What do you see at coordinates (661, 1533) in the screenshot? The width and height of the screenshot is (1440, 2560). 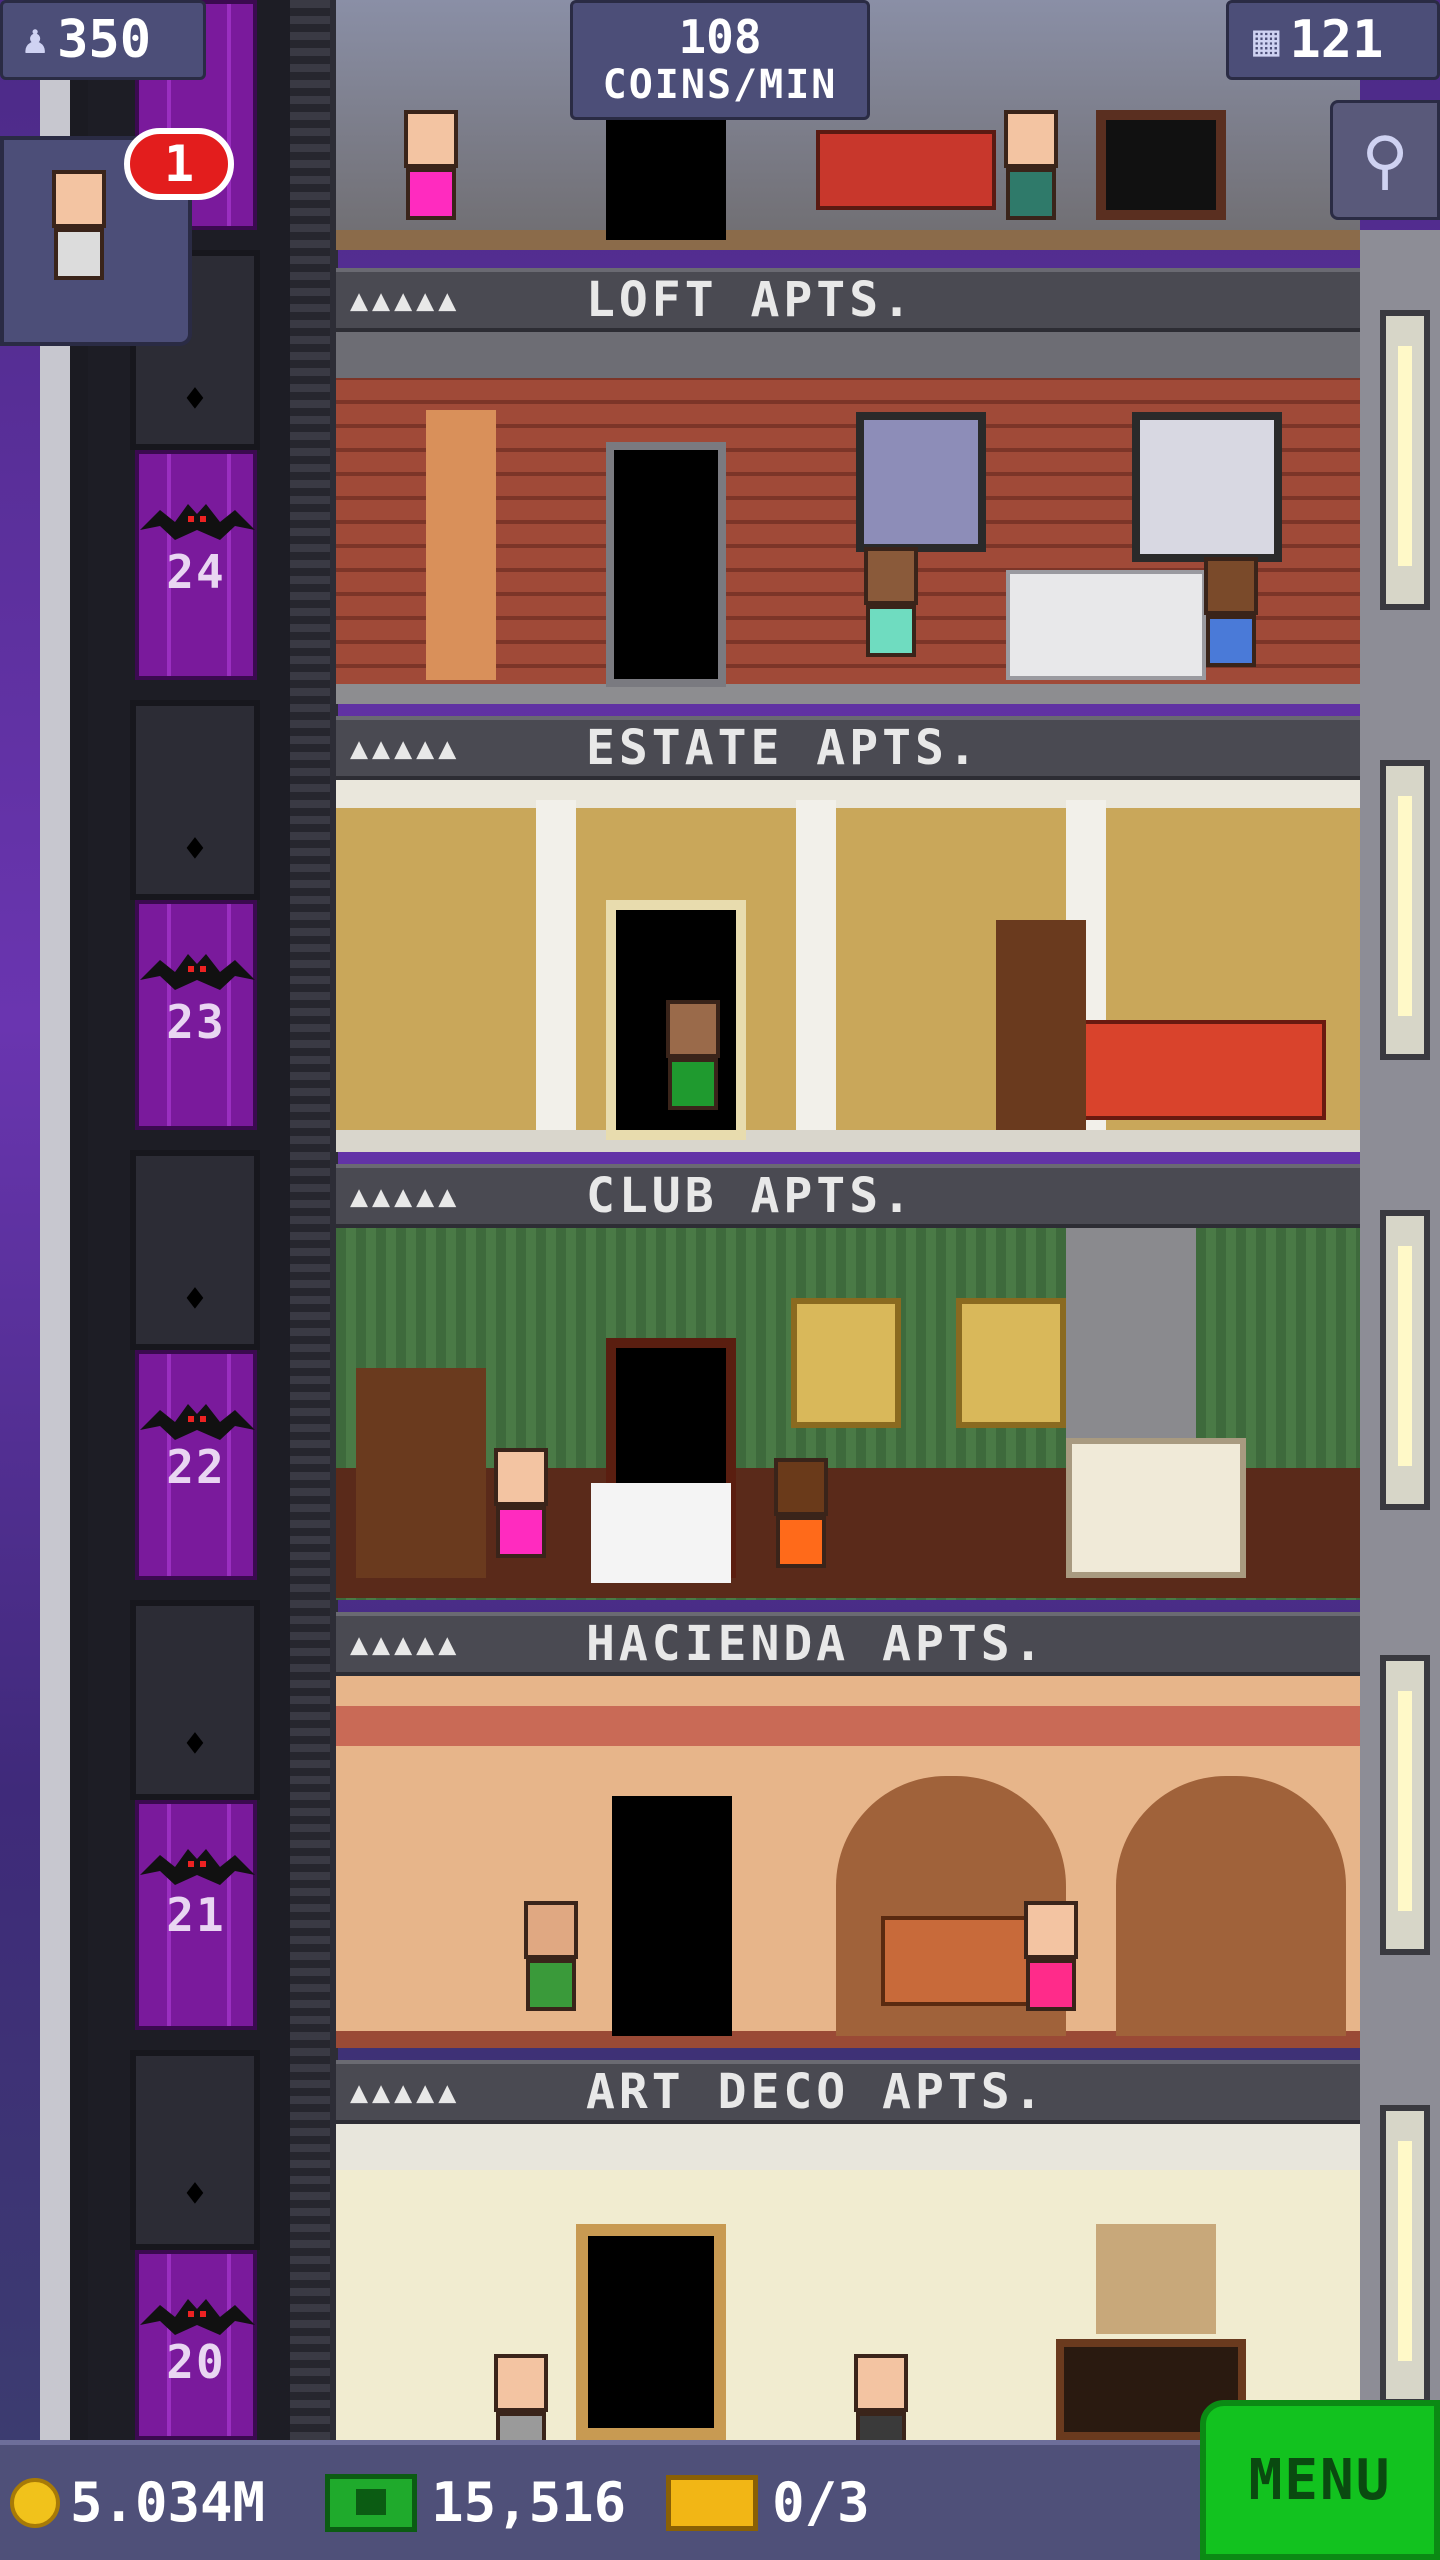 I see `polar-bear-rug` at bounding box center [661, 1533].